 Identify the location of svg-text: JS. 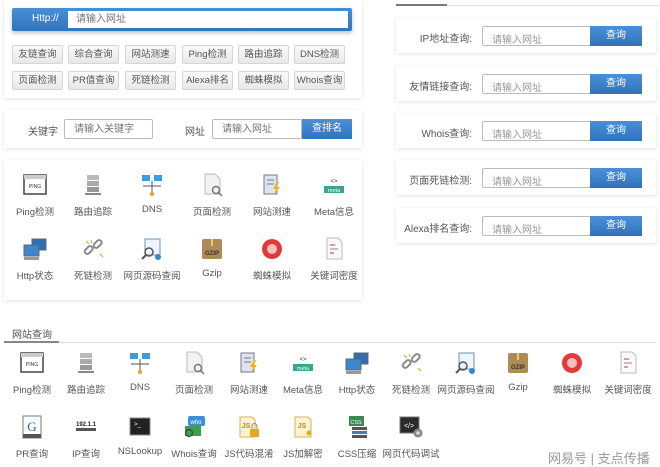
(302, 426).